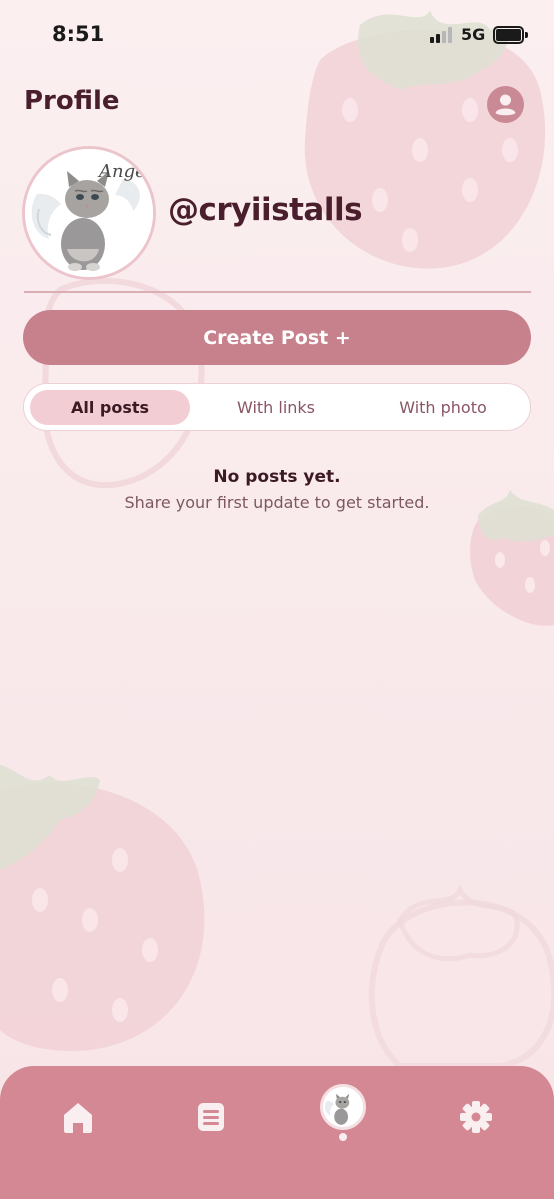 The width and height of the screenshot is (554, 1199). Describe the element at coordinates (510, 35) in the screenshot. I see `battery-icon` at that location.